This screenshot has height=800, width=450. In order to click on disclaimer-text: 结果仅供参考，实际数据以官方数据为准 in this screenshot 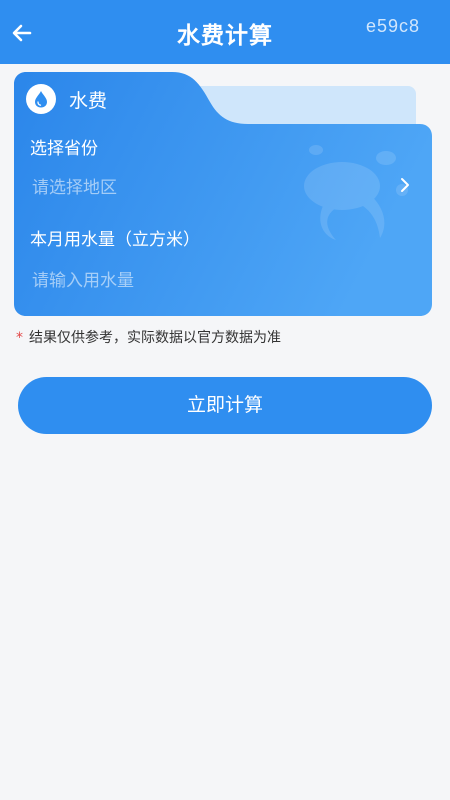, I will do `click(155, 338)`.